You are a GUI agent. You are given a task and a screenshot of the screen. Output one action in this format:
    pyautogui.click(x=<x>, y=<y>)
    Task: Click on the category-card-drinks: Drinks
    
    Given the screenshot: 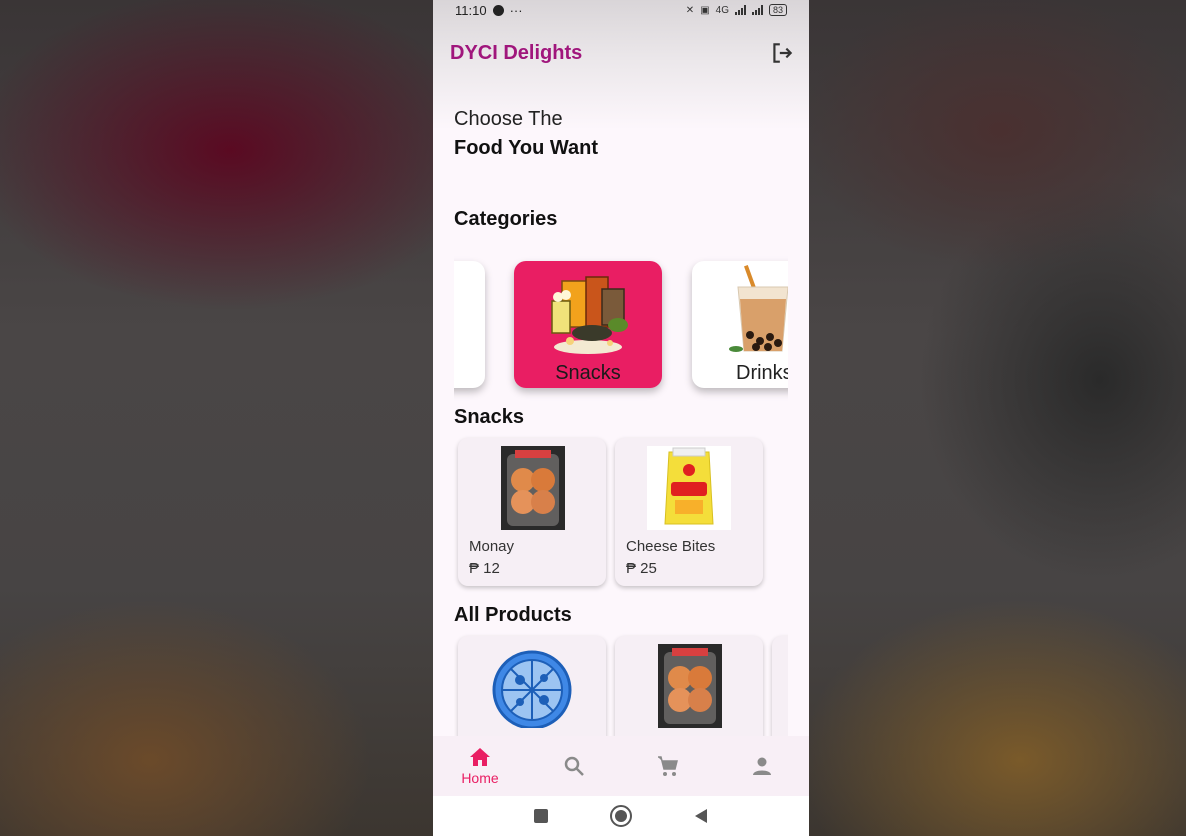 What is the action you would take?
    pyautogui.click(x=740, y=324)
    